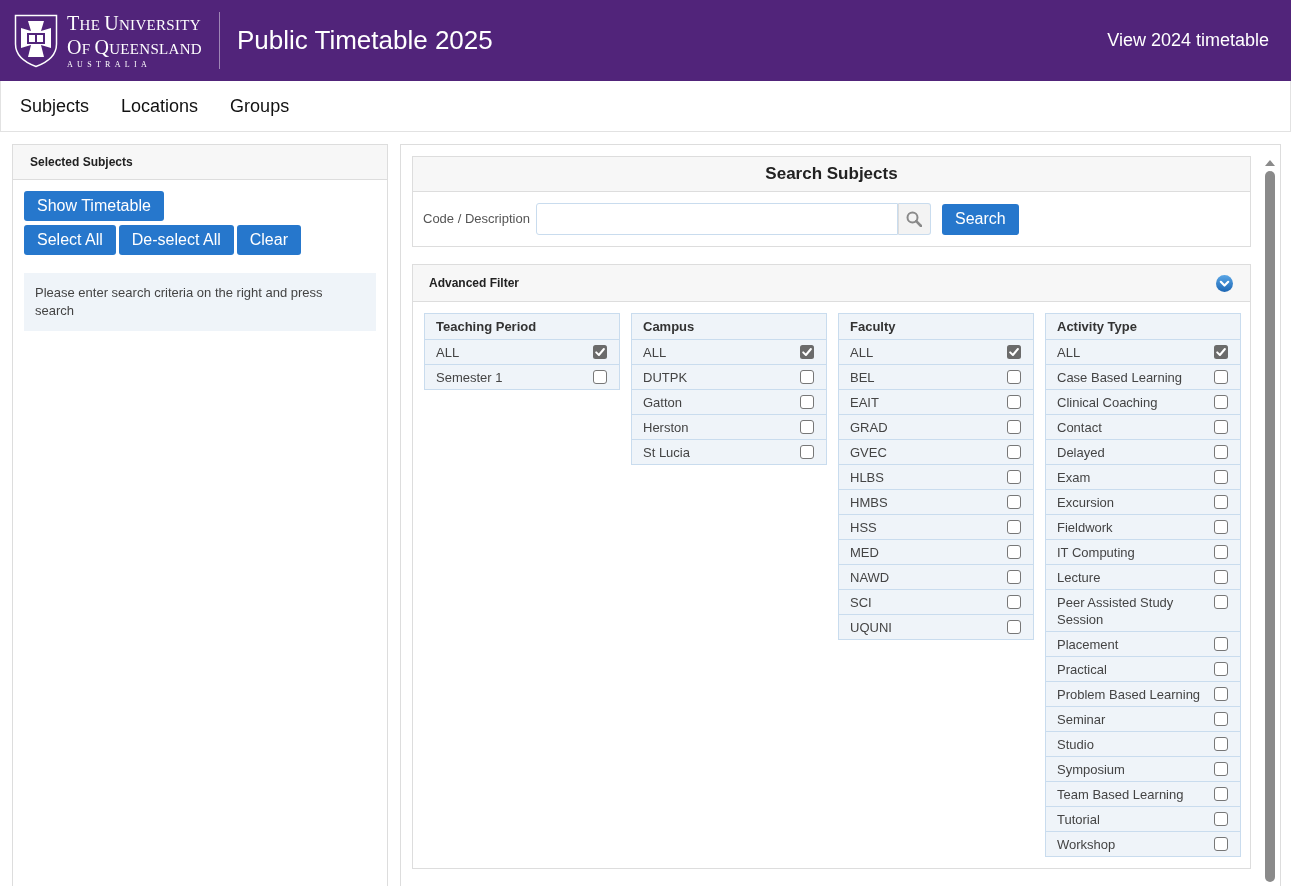 Image resolution: width=1291 pixels, height=886 pixels. Describe the element at coordinates (1107, 402) in the screenshot. I see `filter-option-label: Clinical Coaching` at that location.